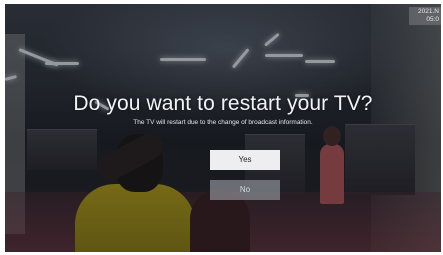 The height and width of the screenshot is (255, 443). I want to click on dialog-title: Do you want to restart your TV?, so click(223, 103).